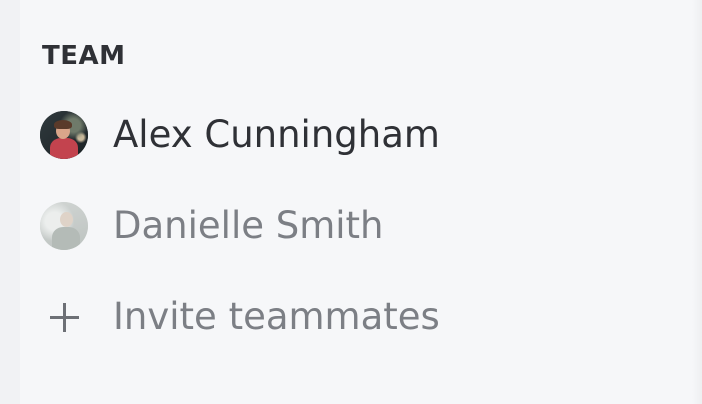 The image size is (702, 404). I want to click on invite-teammates-label: Invite teammates, so click(276, 316).